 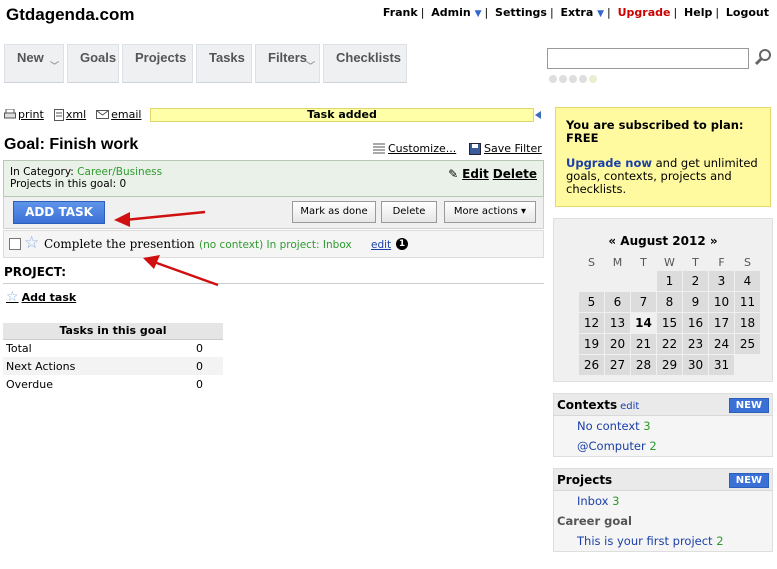 What do you see at coordinates (478, 14) in the screenshot?
I see `admin-dropdown-icon: ▼` at bounding box center [478, 14].